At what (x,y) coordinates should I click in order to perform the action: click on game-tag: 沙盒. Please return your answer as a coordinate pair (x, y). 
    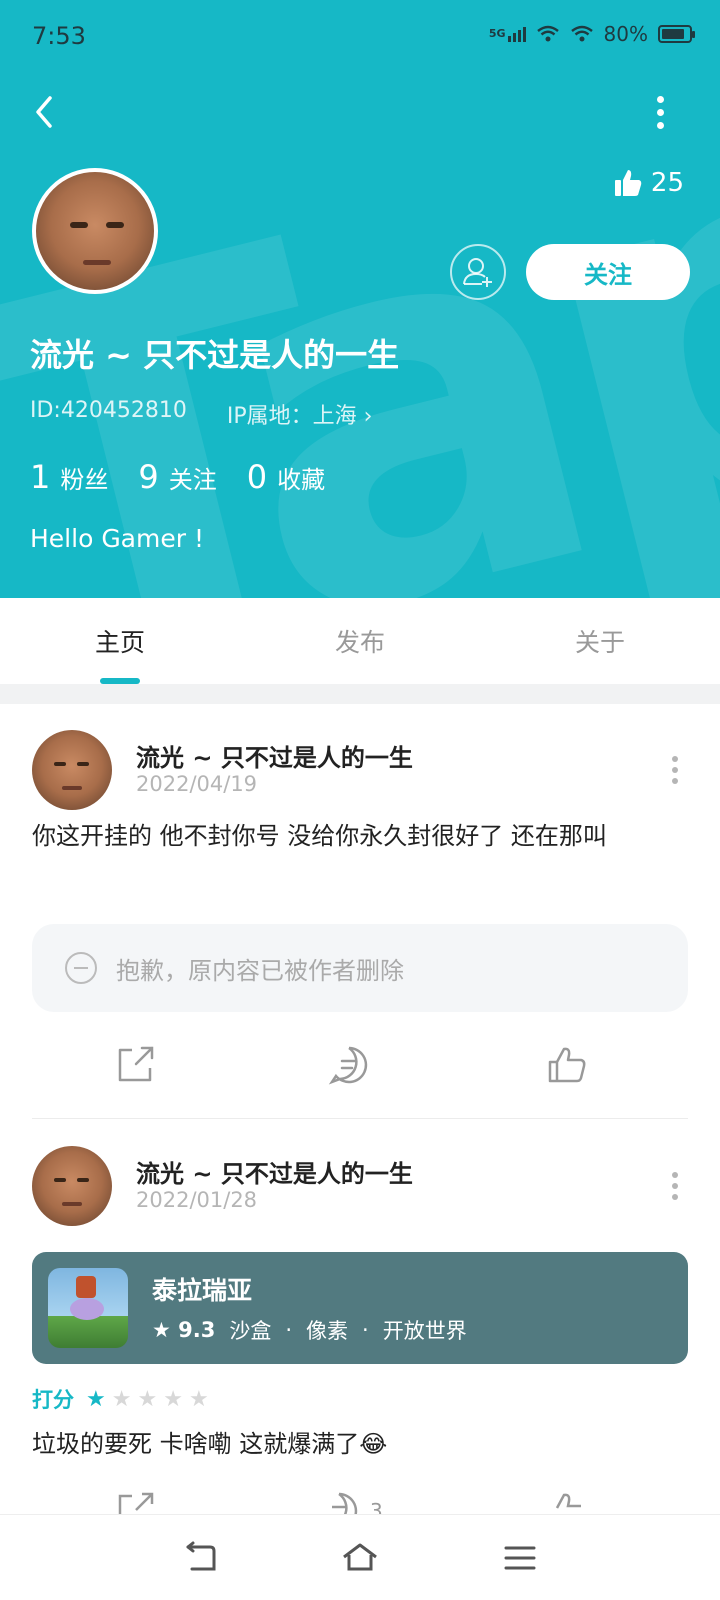
    Looking at the image, I should click on (250, 1331).